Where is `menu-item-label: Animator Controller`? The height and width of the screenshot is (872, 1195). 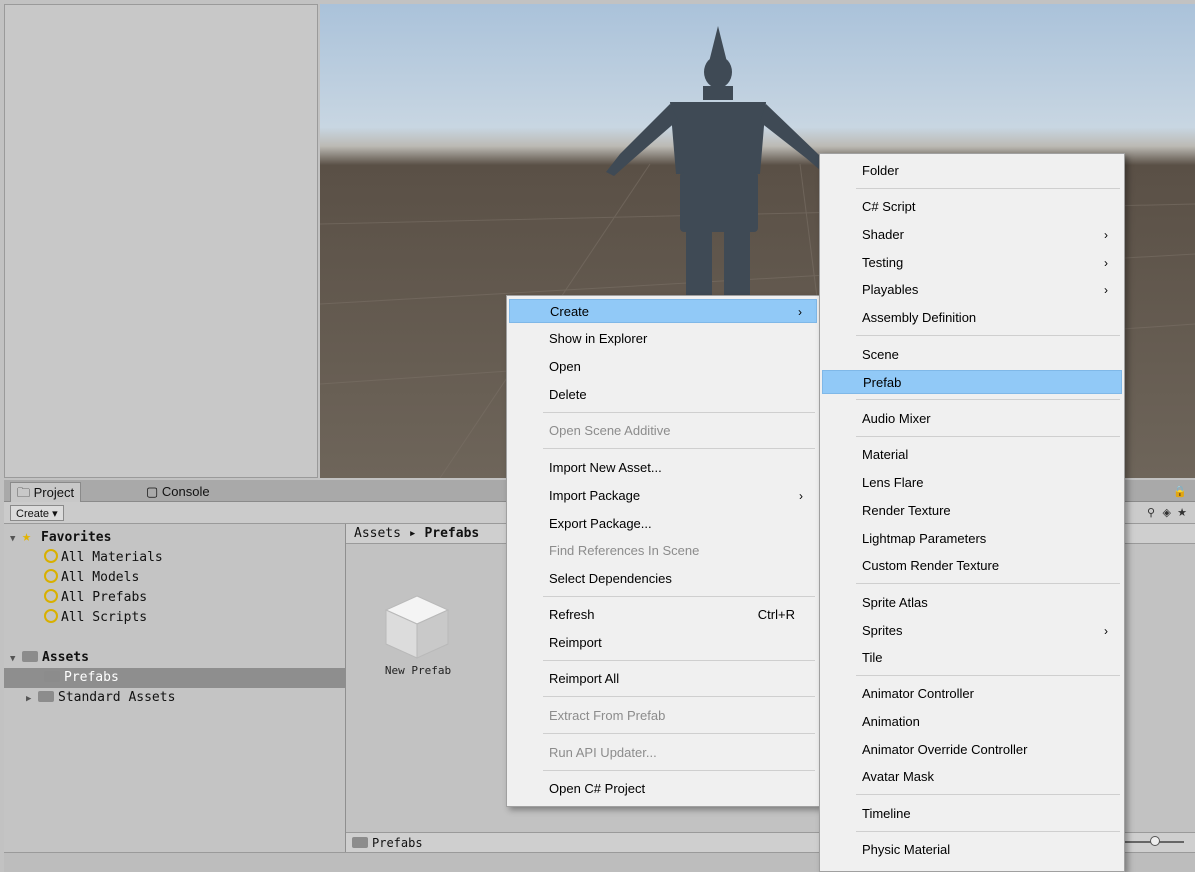
menu-item-label: Animator Controller is located at coordinates (918, 693).